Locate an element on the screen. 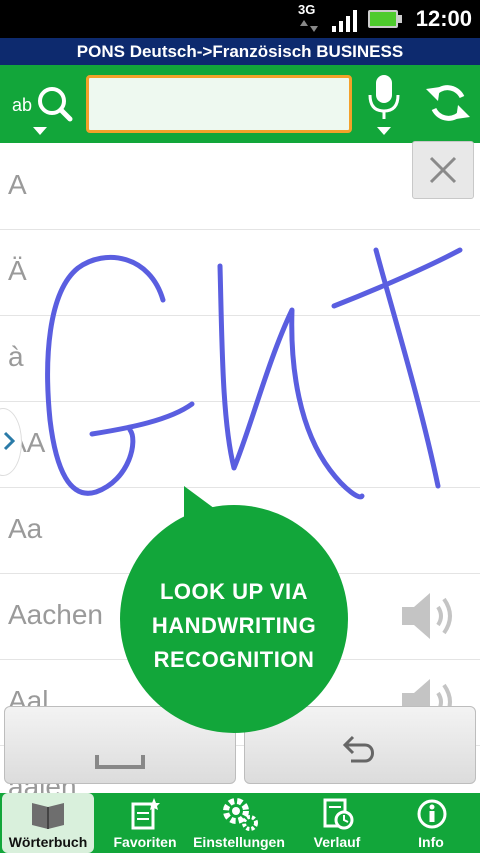  stroke-g is located at coordinates (120, 375).